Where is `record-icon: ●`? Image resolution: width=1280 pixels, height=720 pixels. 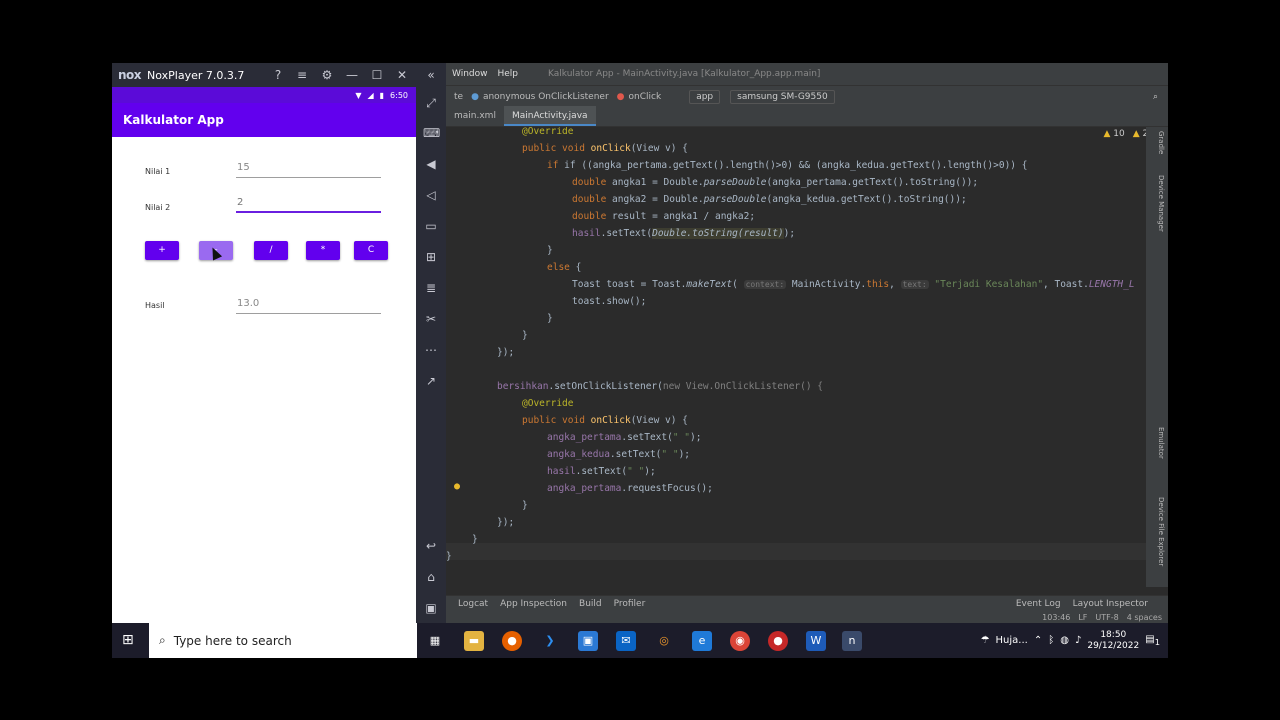 record-icon: ● is located at coordinates (778, 641).